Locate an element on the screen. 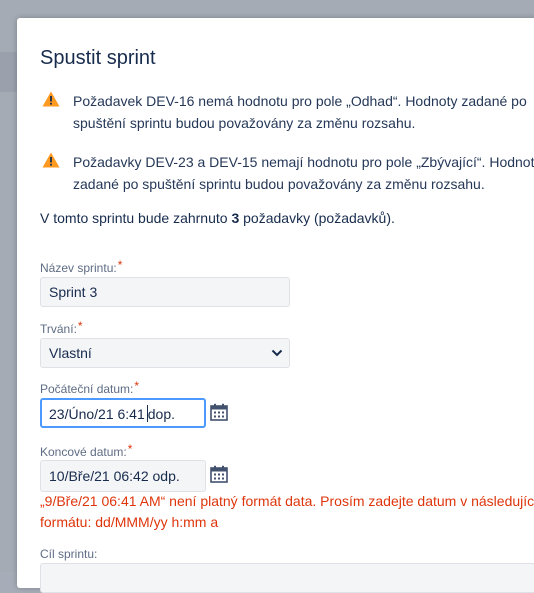 Image resolution: width=534 pixels, height=593 pixels. start-date-input: 23/Úno/21 6:41 dop. is located at coordinates (123, 413).